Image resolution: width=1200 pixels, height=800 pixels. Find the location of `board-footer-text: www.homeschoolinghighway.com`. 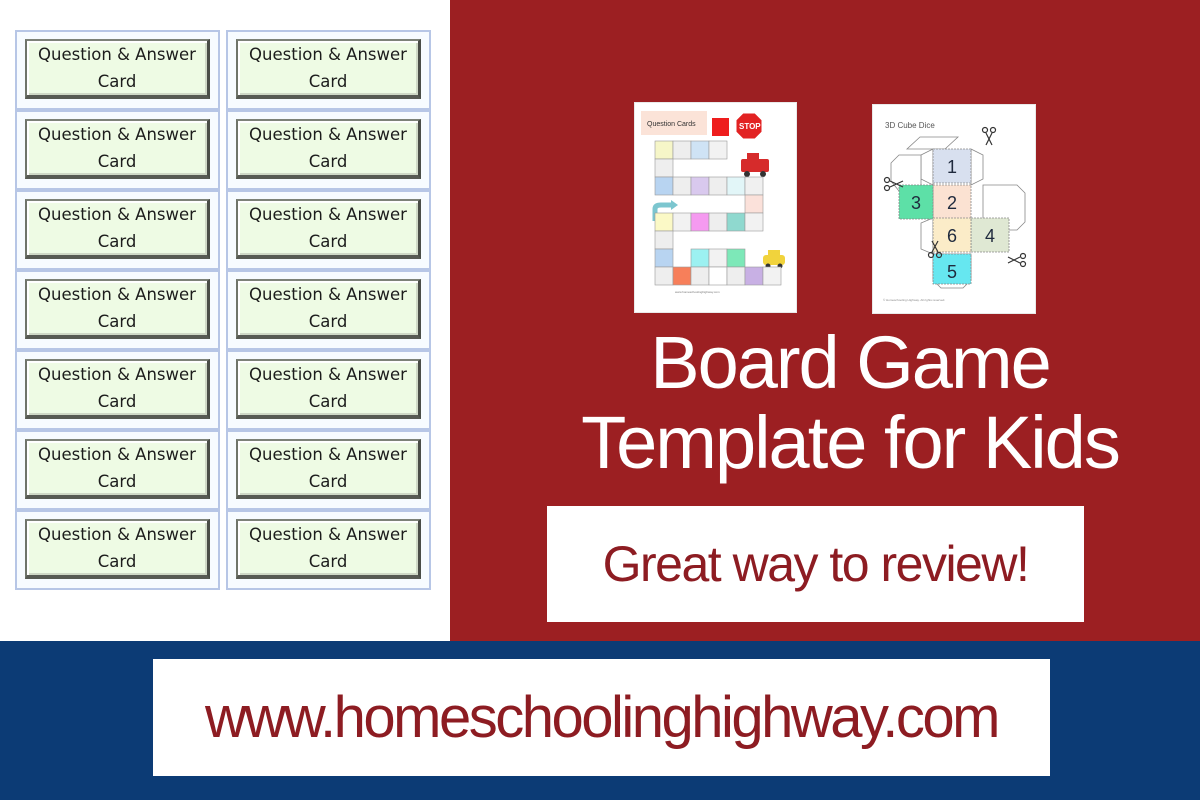

board-footer-text: www.homeschoolinghighway.com is located at coordinates (697, 292).